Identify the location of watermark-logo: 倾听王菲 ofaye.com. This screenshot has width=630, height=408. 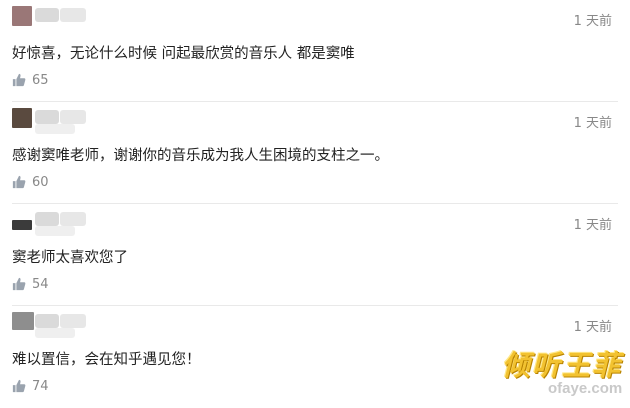
(562, 373).